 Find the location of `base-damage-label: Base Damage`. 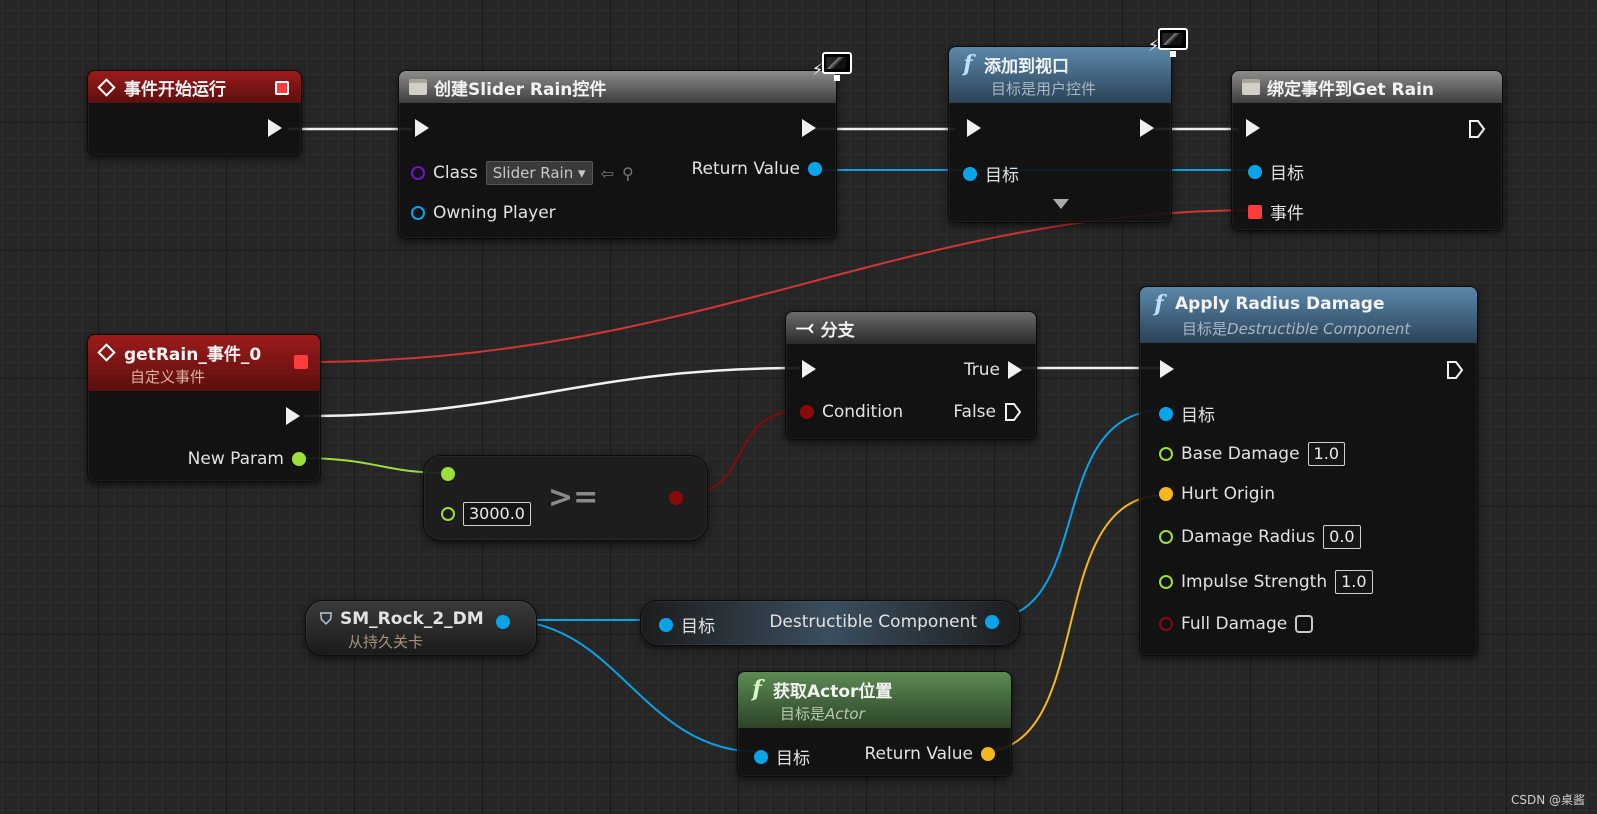

base-damage-label: Base Damage is located at coordinates (1240, 454).